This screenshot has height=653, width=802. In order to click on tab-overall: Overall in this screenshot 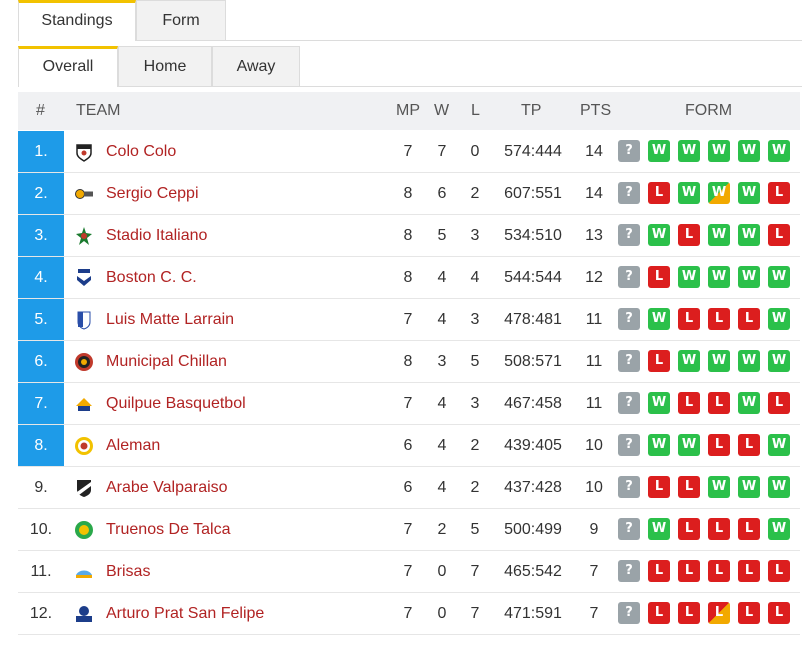, I will do `click(68, 66)`.